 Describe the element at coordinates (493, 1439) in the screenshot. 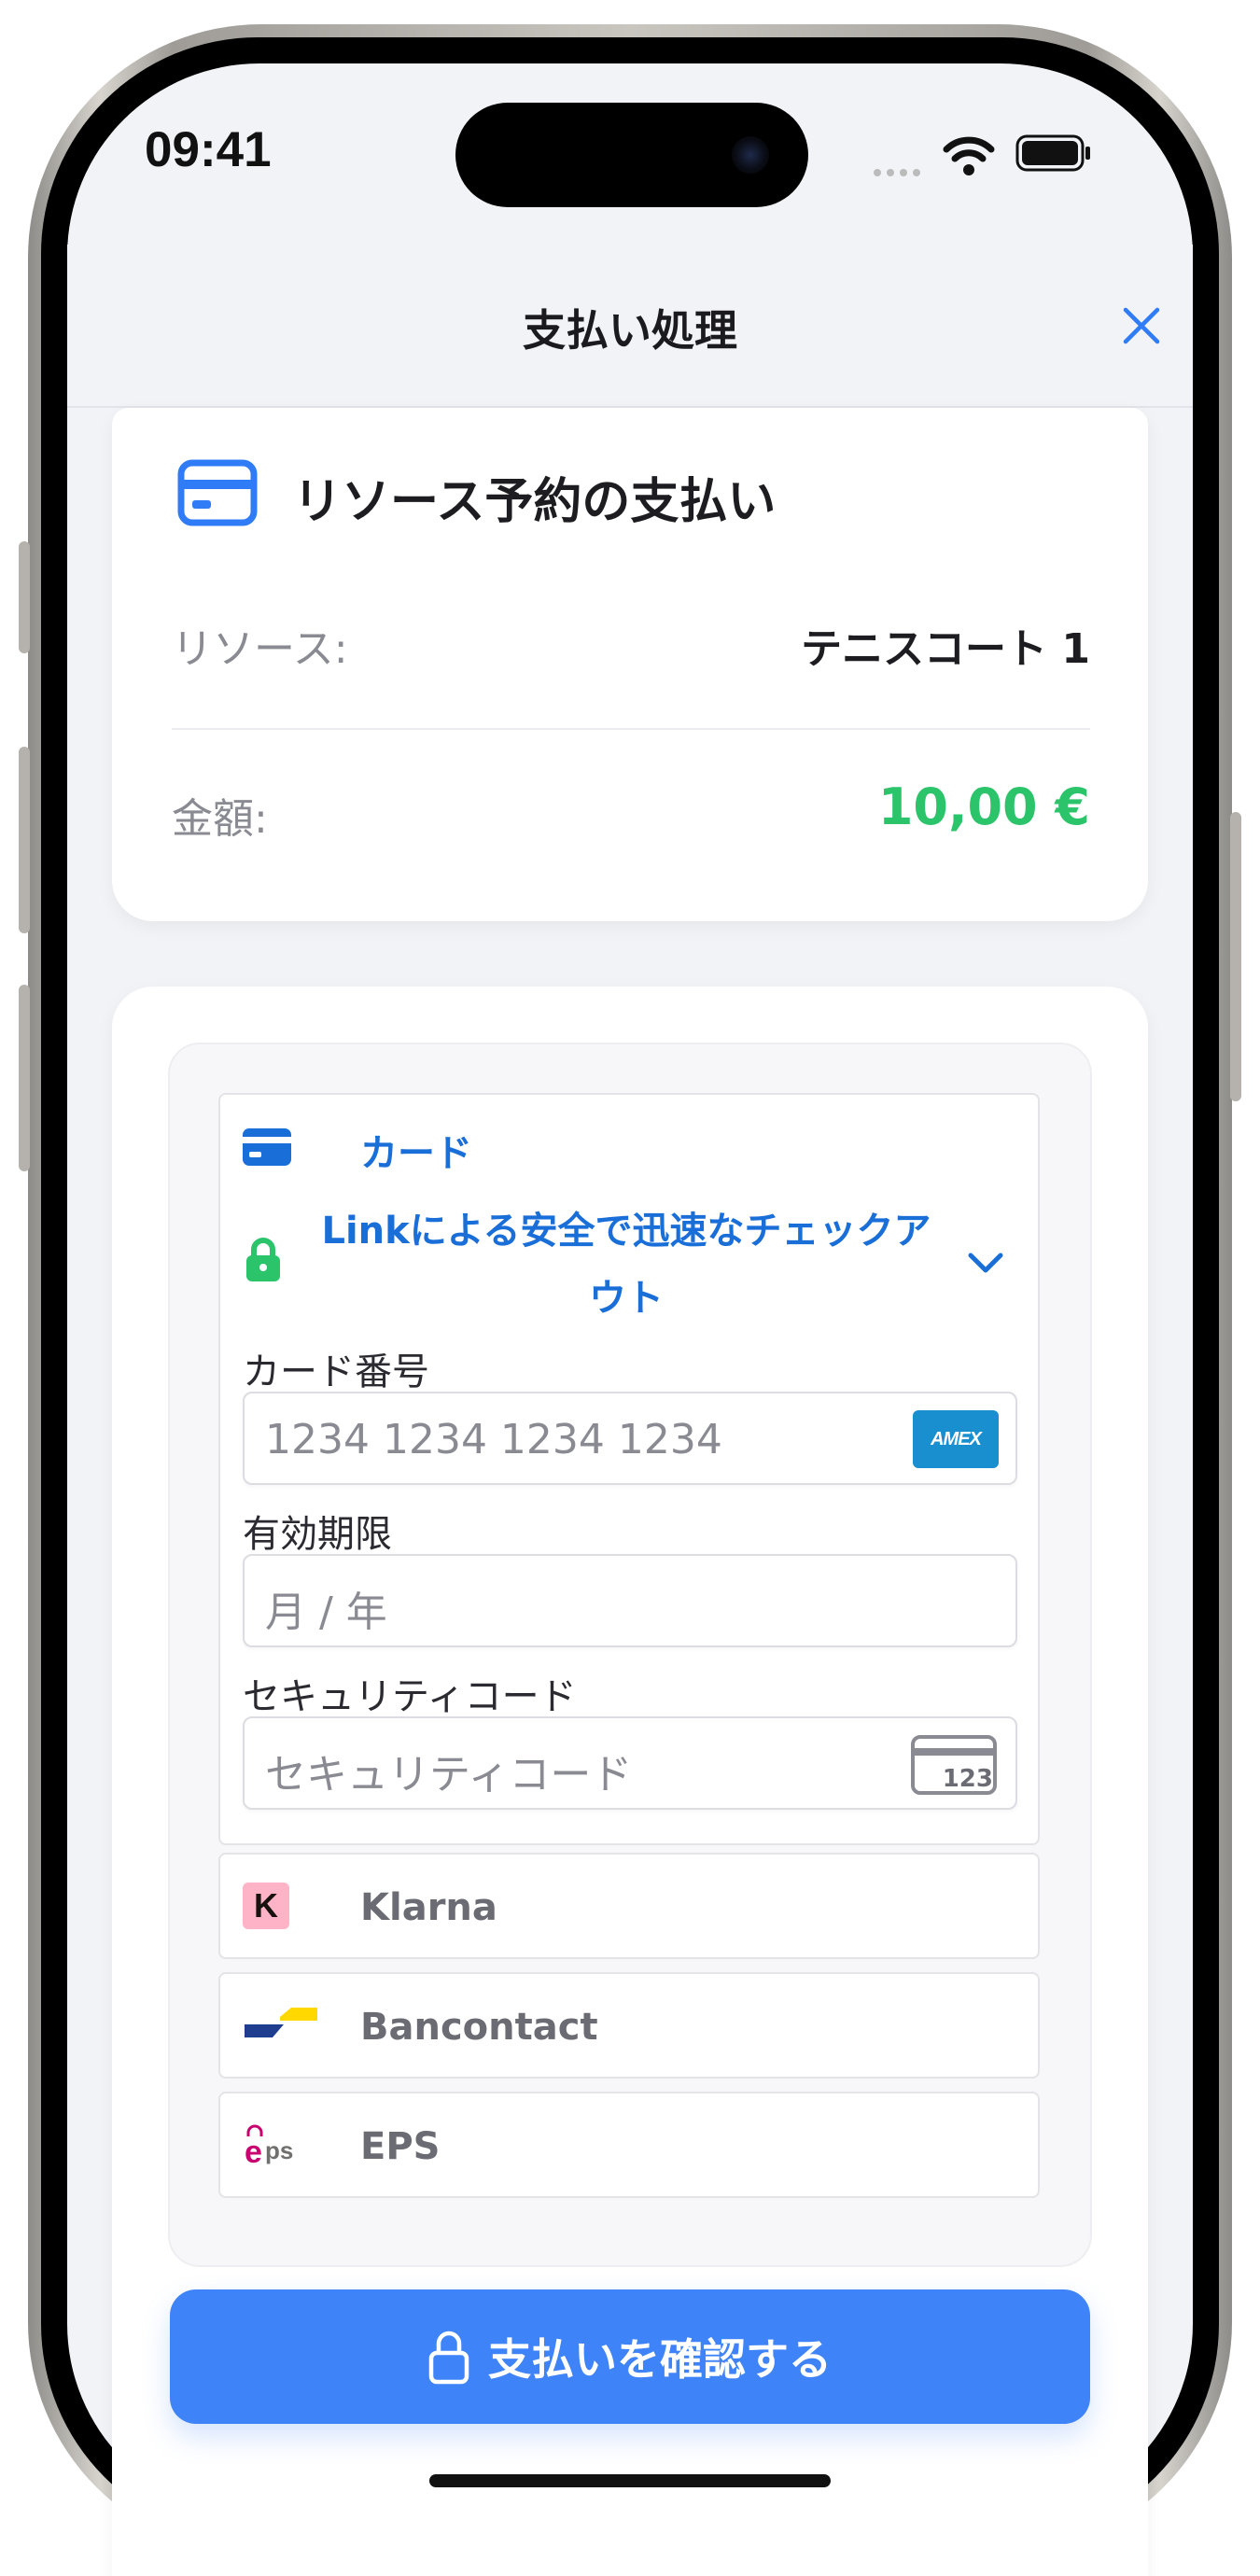

I see `card-number-placeholder: 1234 1234 1234 1234` at that location.